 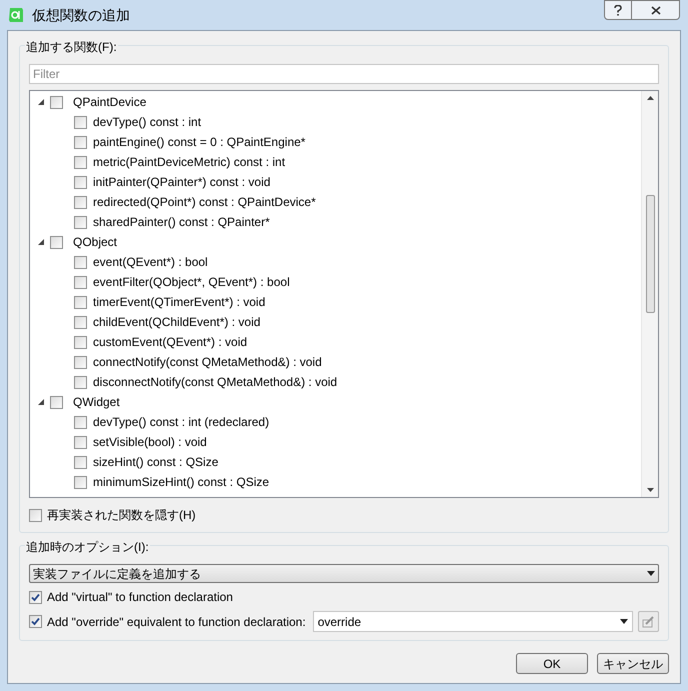 What do you see at coordinates (147, 122) in the screenshot?
I see `function-label: devType() const : int` at bounding box center [147, 122].